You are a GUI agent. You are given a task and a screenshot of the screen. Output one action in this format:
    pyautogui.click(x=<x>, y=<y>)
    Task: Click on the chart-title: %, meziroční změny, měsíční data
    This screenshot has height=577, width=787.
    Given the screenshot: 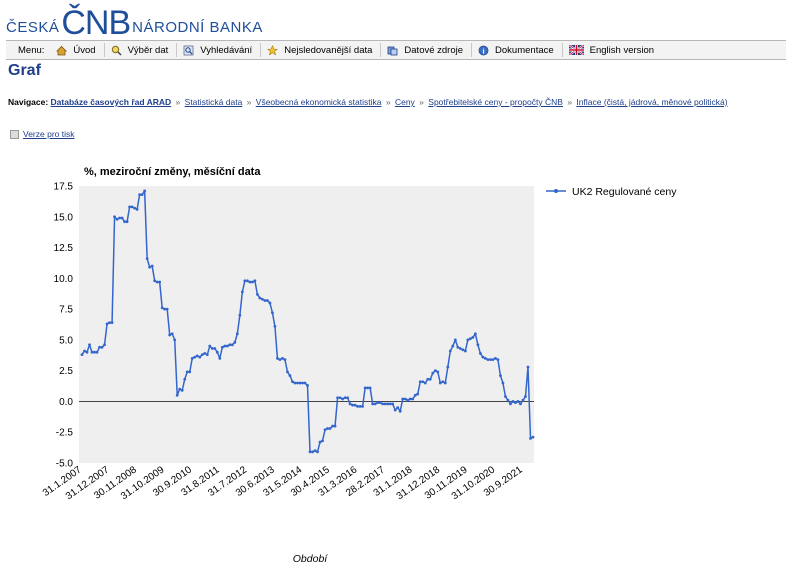 What is the action you would take?
    pyautogui.click(x=172, y=172)
    